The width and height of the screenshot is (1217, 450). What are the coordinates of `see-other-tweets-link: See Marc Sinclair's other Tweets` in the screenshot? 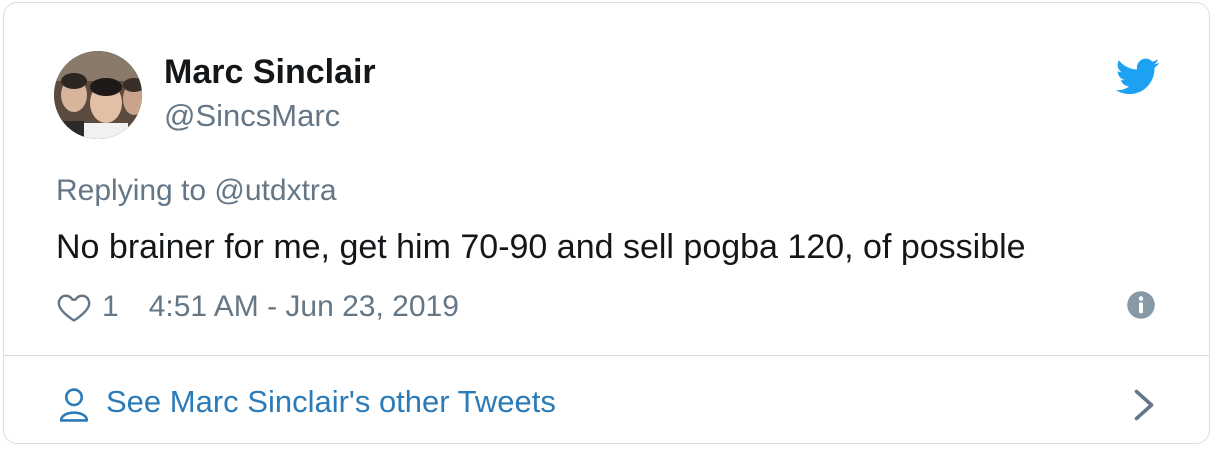 It's located at (331, 402).